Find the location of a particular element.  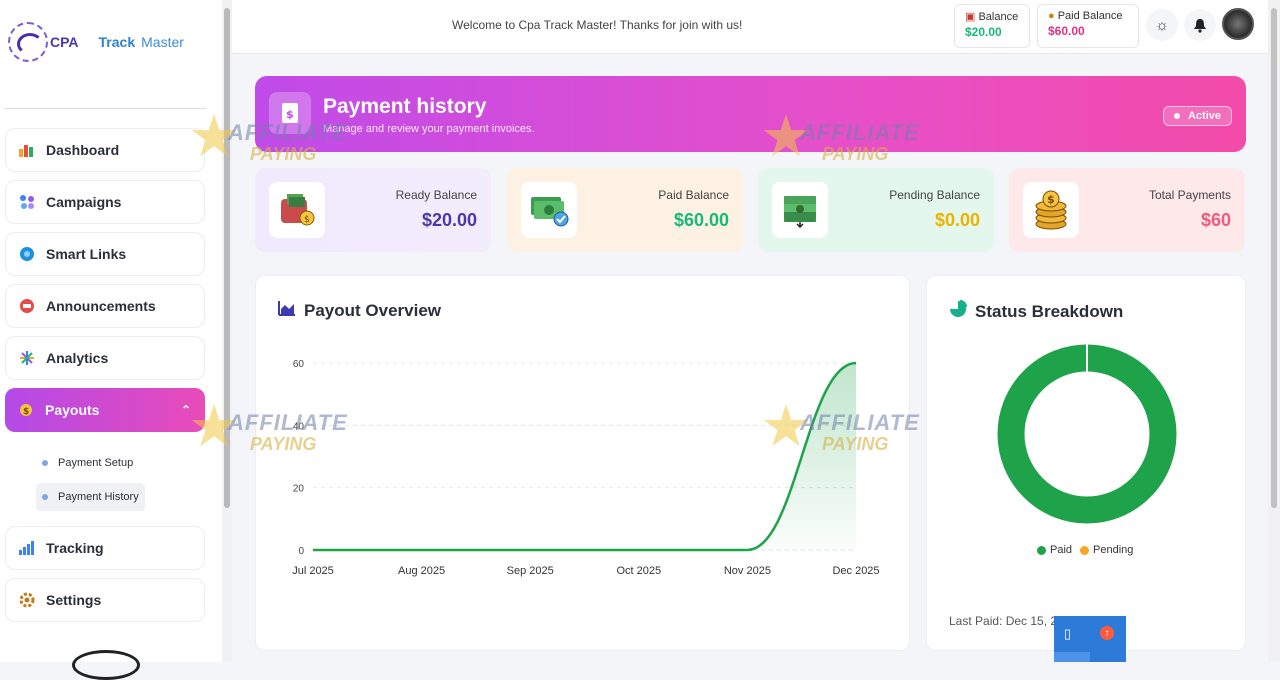

cash-check-icon is located at coordinates (549, 210).